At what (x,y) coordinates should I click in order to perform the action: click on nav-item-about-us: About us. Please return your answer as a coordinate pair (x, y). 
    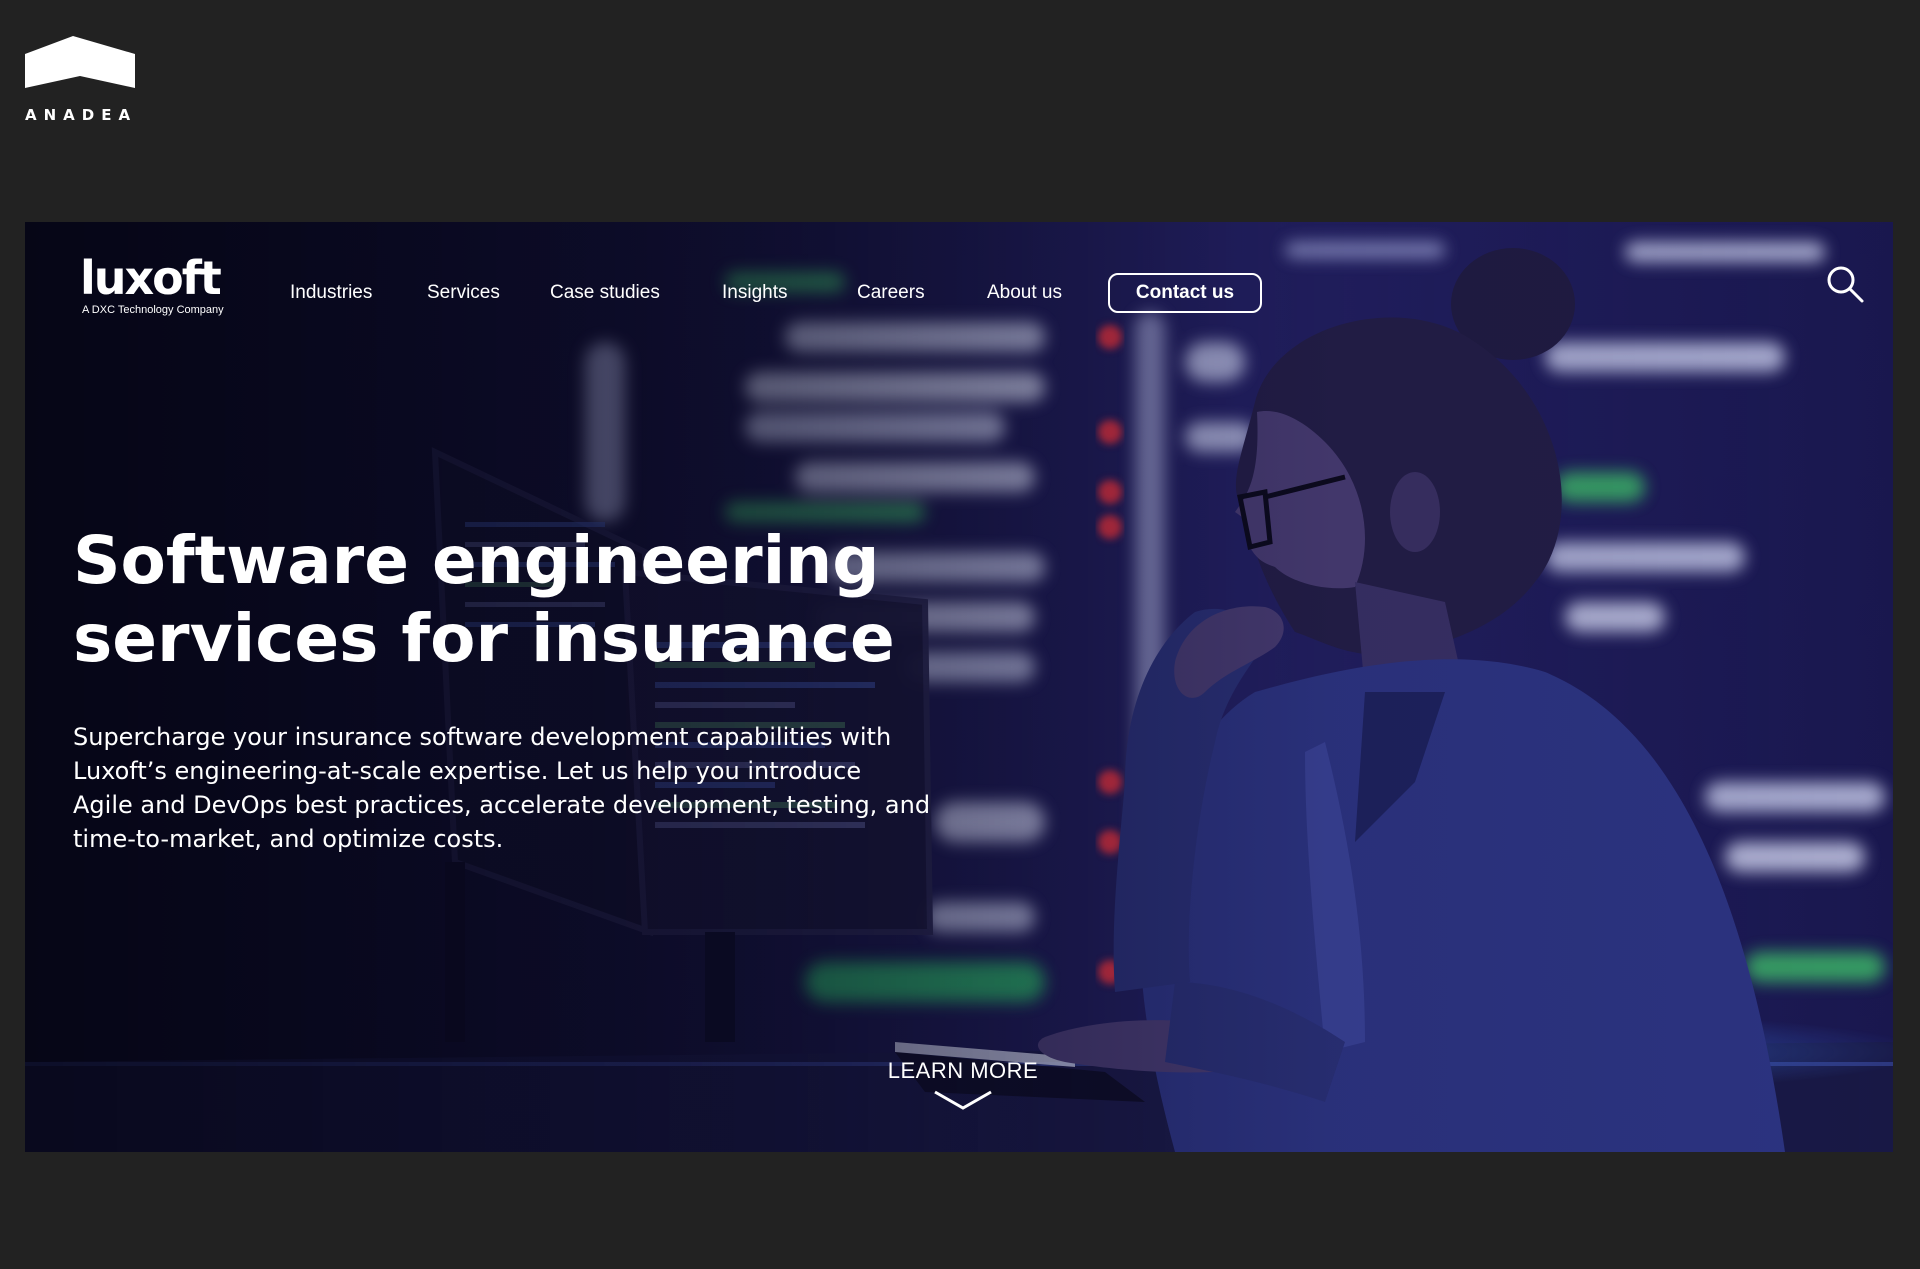
    Looking at the image, I should click on (1024, 293).